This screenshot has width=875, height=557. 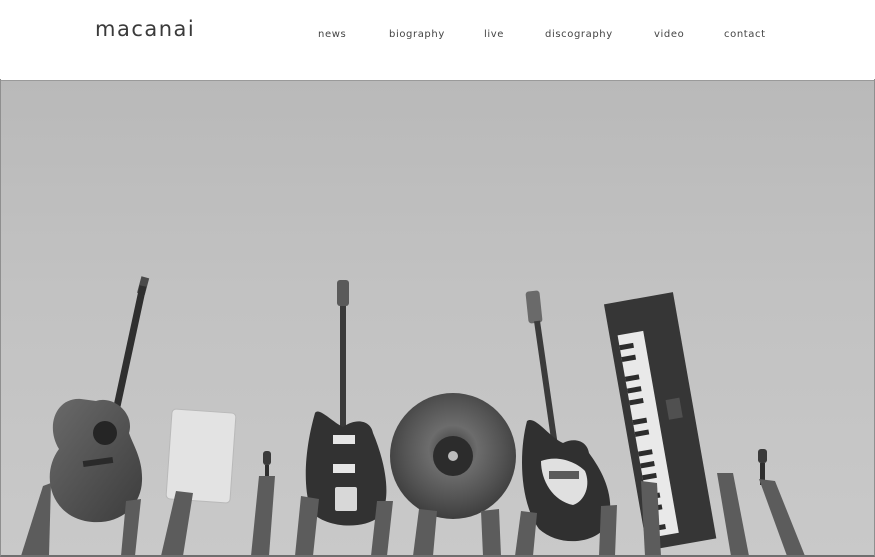 I want to click on nav-item-live: live, so click(x=494, y=34).